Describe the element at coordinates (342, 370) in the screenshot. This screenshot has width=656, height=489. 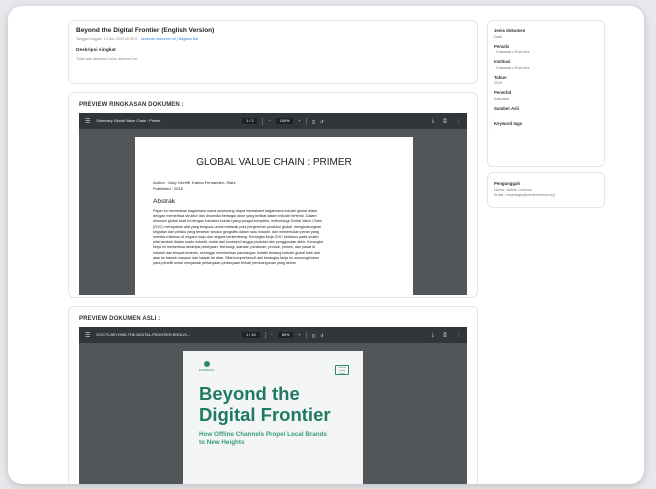
I see `katadata-badge: Katadata Insight Center` at that location.